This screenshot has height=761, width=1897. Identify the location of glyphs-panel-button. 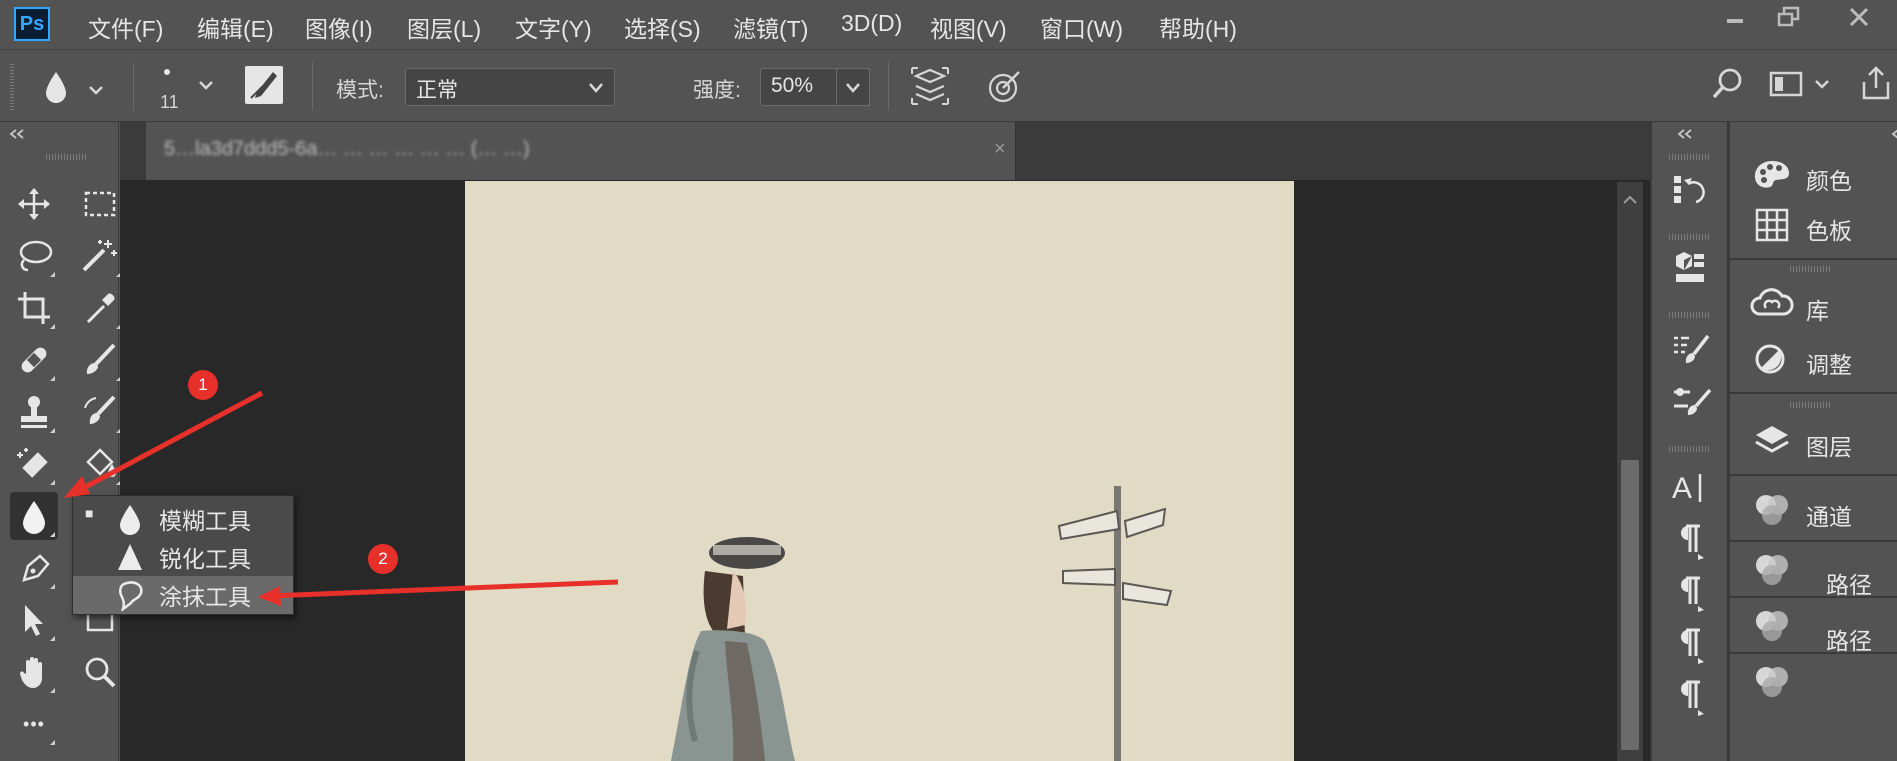
(1690, 700).